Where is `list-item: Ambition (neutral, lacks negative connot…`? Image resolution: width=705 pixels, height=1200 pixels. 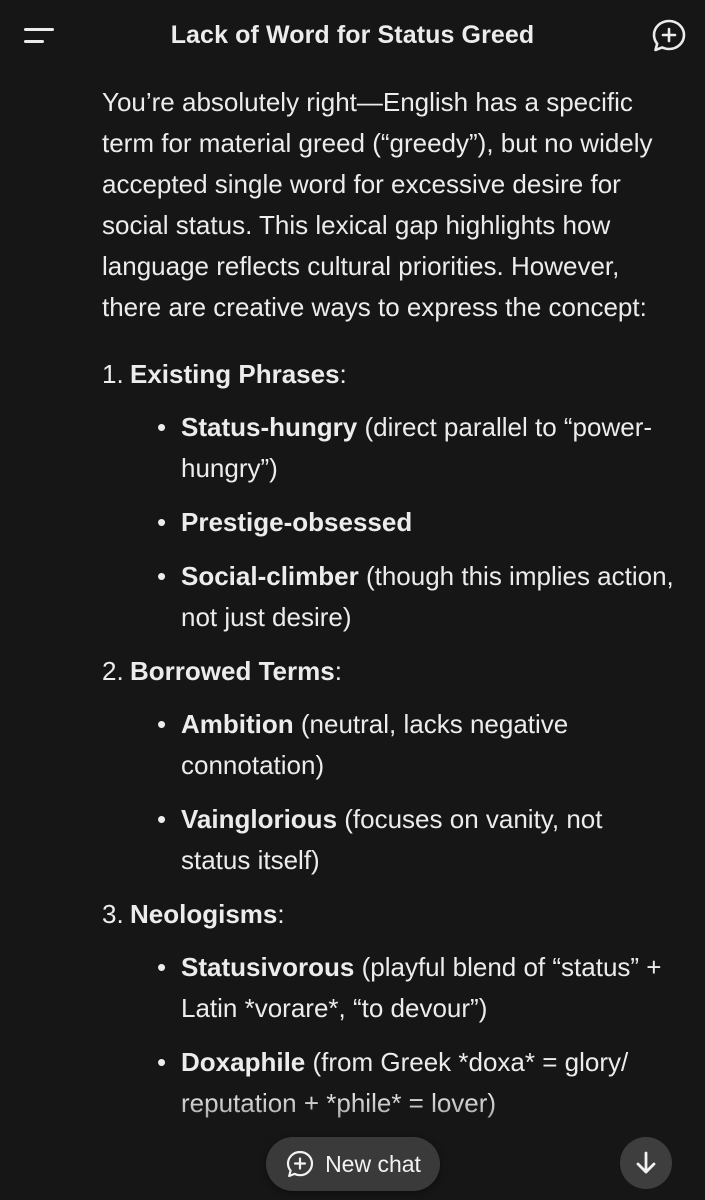
list-item: Ambition (neutral, lacks negative connot… is located at coordinates (415, 745).